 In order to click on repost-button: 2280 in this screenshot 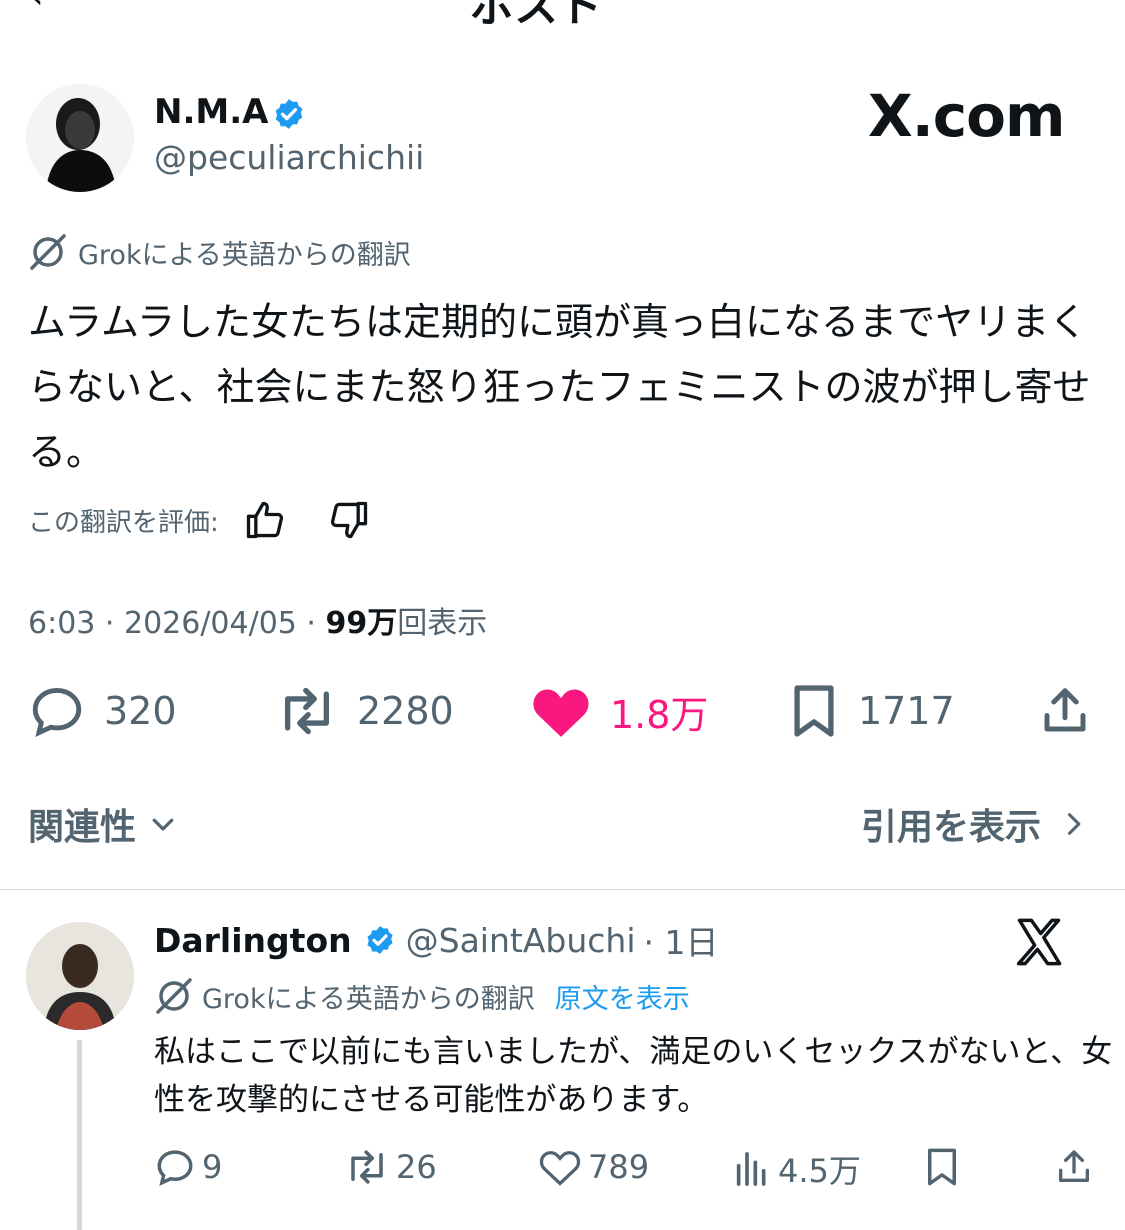, I will do `click(364, 711)`.